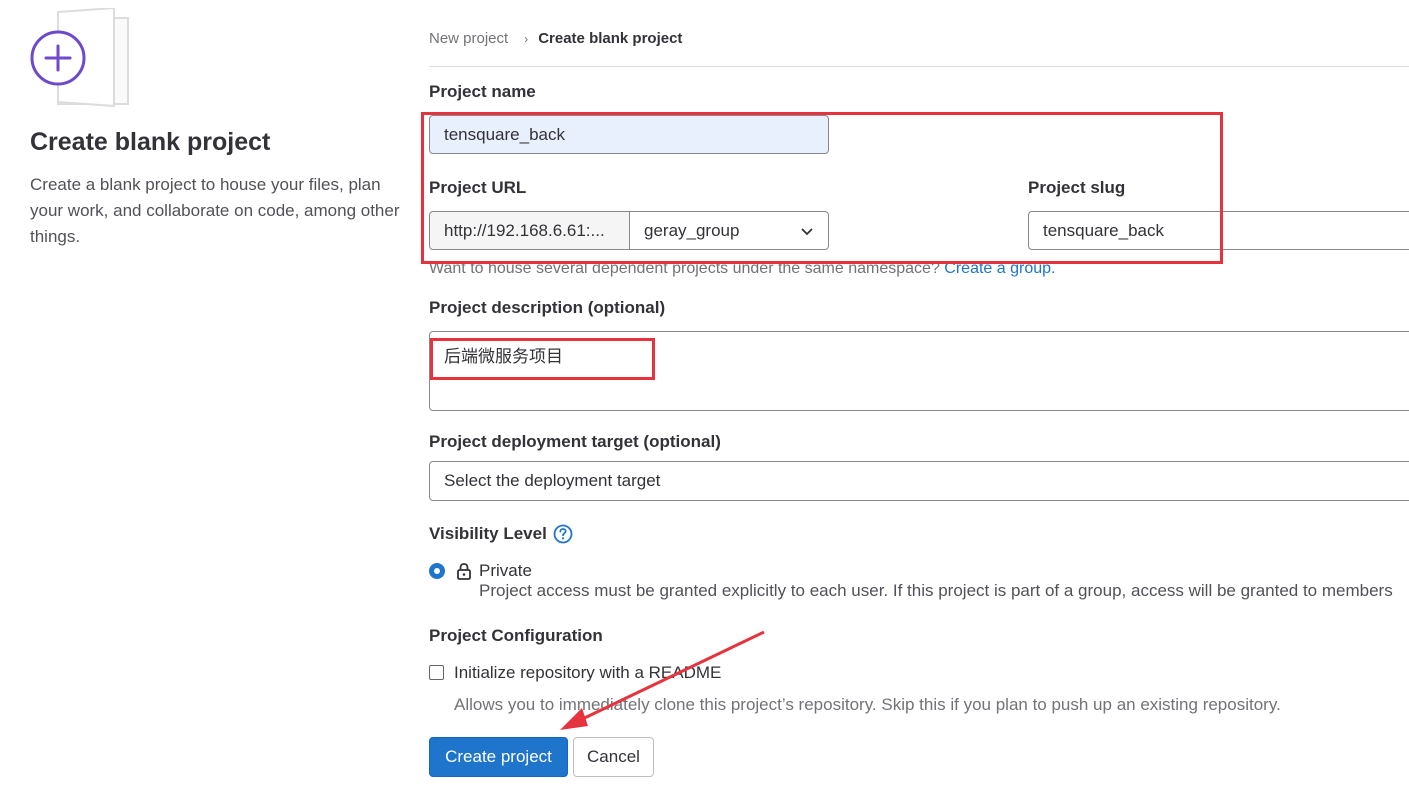  I want to click on project-name-label: Project name, so click(482, 91).